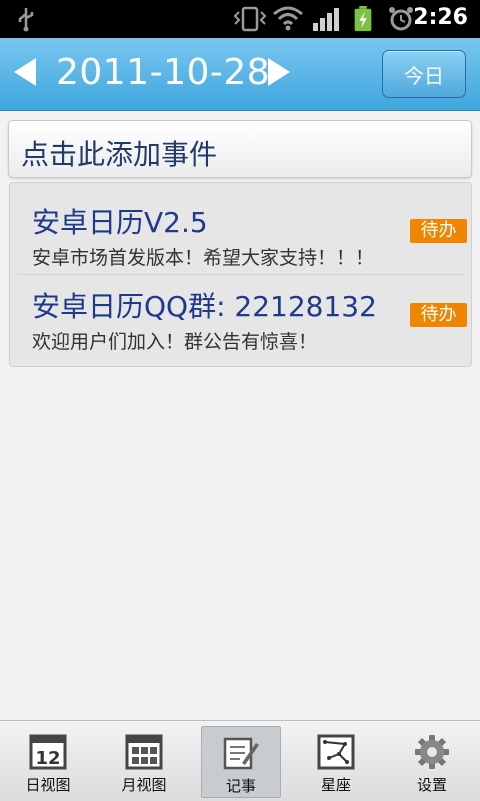  What do you see at coordinates (203, 258) in the screenshot?
I see `event-description: 安卓市场首发版本！希望大家支持！！！` at bounding box center [203, 258].